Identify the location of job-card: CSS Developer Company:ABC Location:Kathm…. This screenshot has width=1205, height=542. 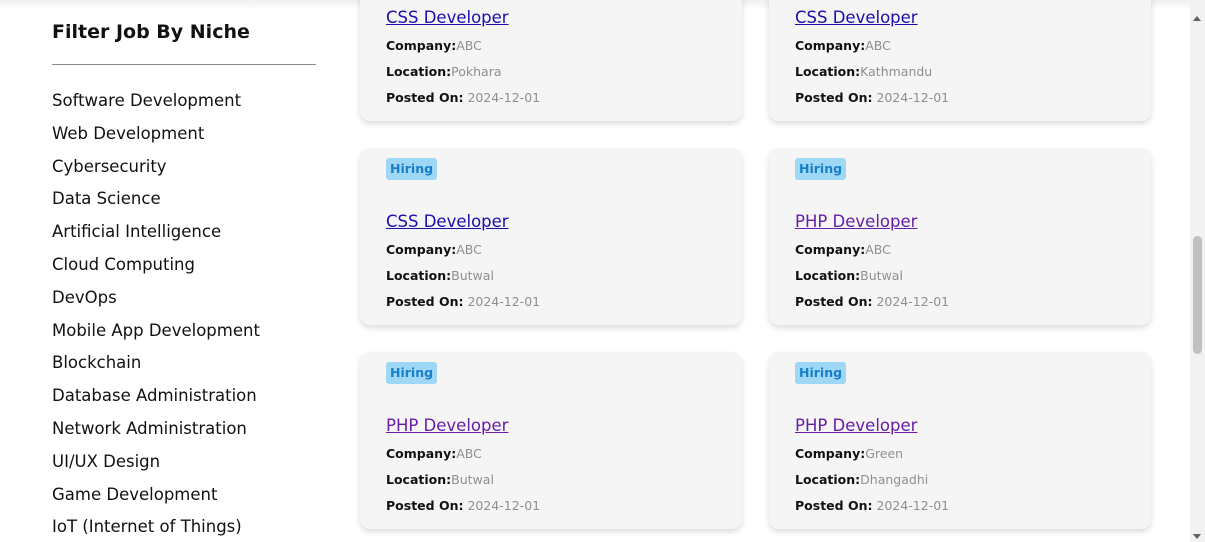
(960, 60).